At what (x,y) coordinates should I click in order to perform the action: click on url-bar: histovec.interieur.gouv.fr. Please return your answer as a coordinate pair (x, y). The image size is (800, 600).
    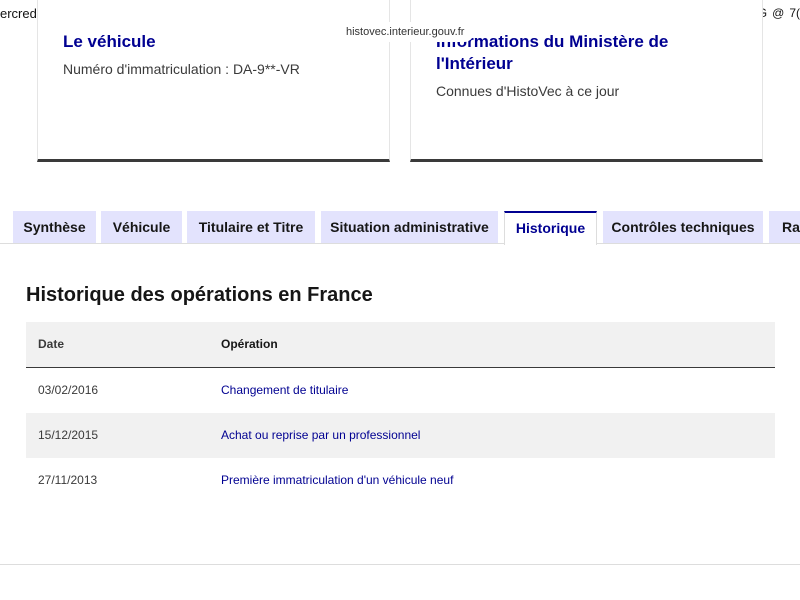
    Looking at the image, I should click on (405, 32).